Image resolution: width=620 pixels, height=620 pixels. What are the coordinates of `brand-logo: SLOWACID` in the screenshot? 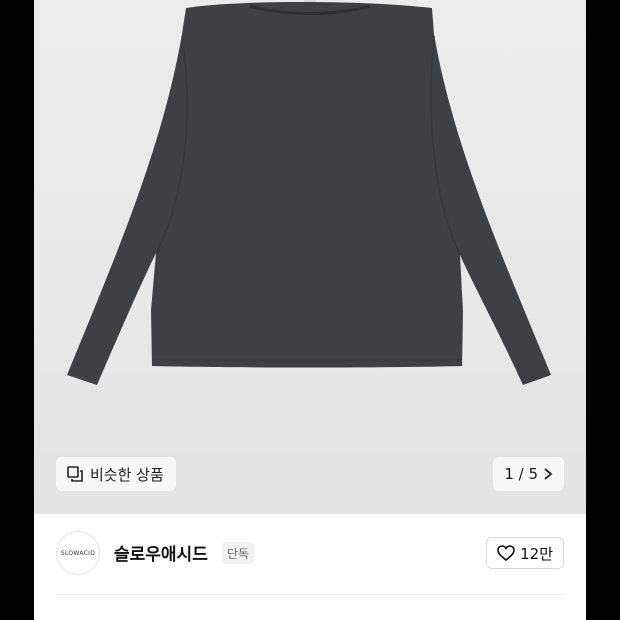 It's located at (78, 553).